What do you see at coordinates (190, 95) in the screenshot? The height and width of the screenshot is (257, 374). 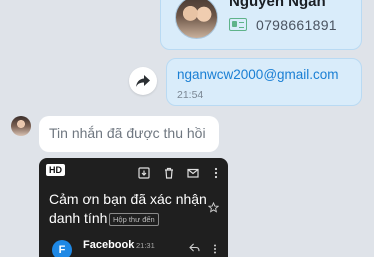 I see `message-time: 21:54` at bounding box center [190, 95].